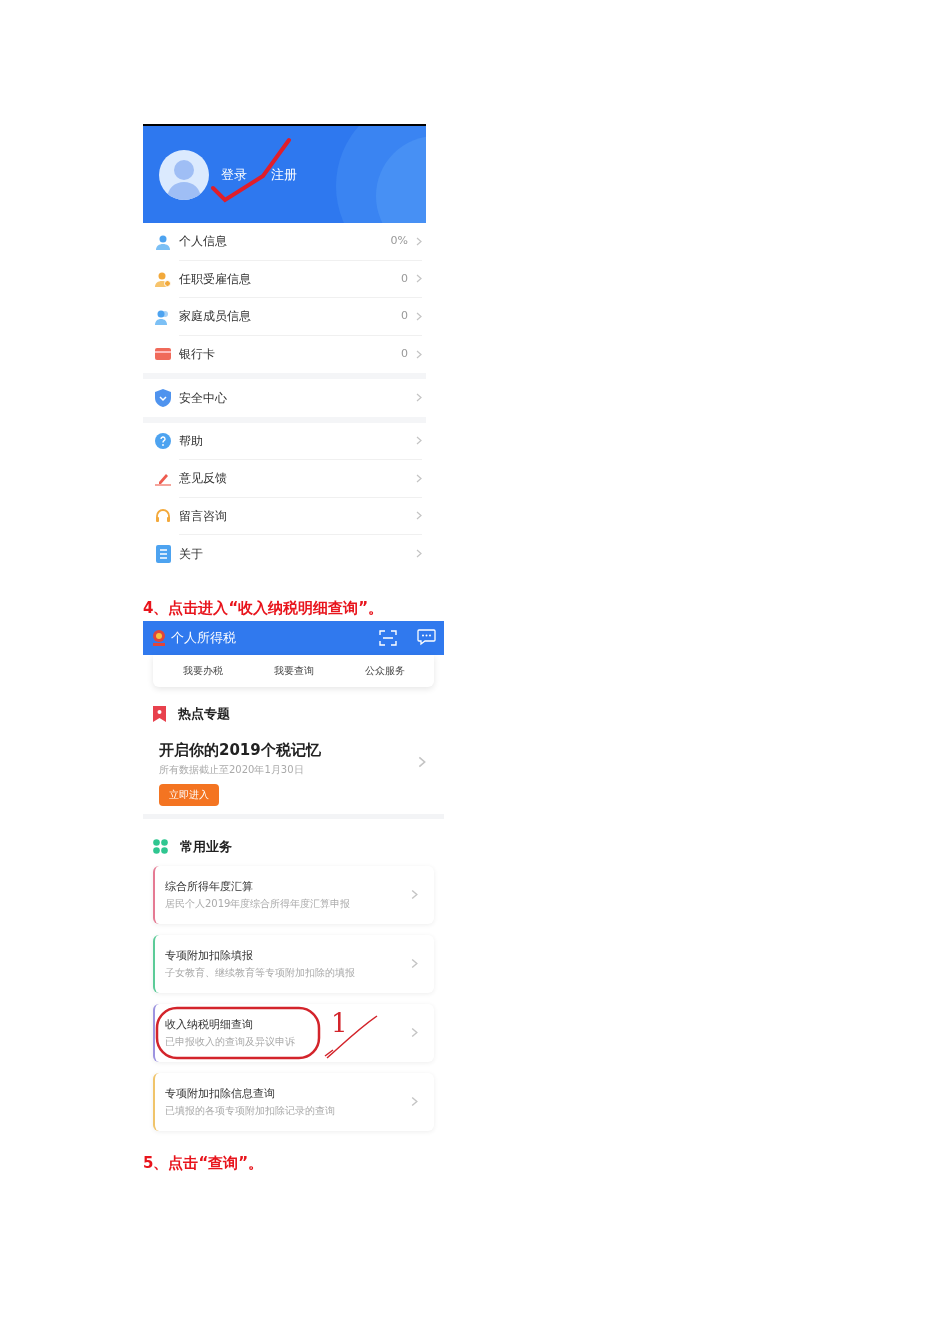  What do you see at coordinates (163, 553) in the screenshot?
I see `document-icon` at bounding box center [163, 553].